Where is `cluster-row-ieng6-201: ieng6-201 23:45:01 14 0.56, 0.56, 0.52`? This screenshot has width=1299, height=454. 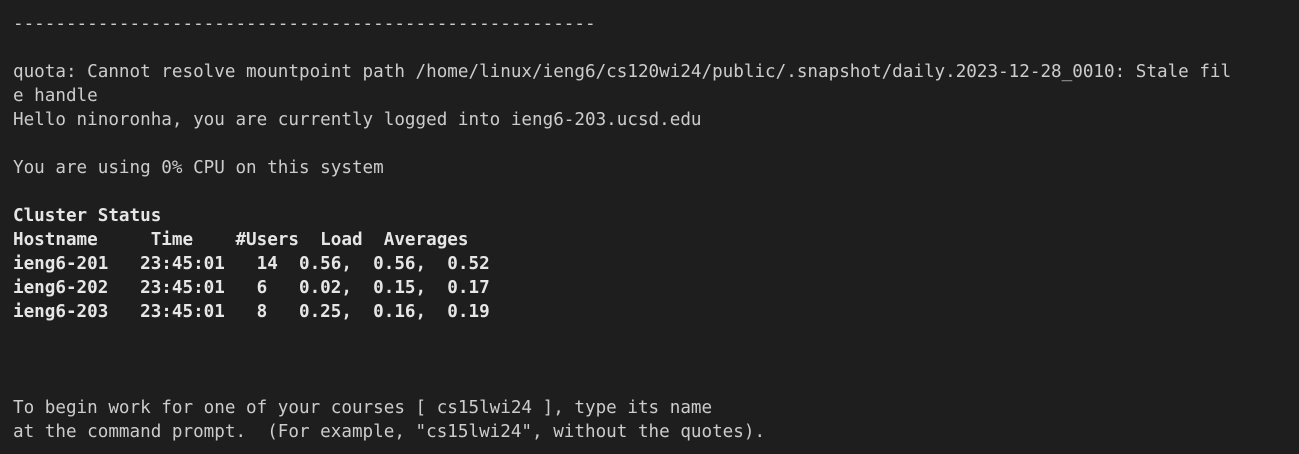 cluster-row-ieng6-201: ieng6-201 23:45:01 14 0.56, 0.56, 0.52 is located at coordinates (251, 264).